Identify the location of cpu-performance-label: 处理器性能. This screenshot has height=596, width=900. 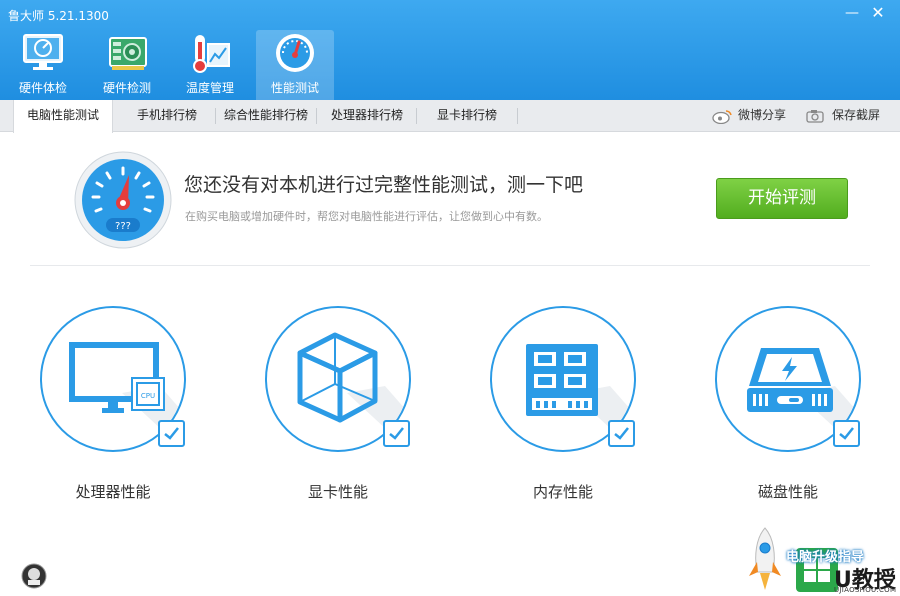
(113, 492).